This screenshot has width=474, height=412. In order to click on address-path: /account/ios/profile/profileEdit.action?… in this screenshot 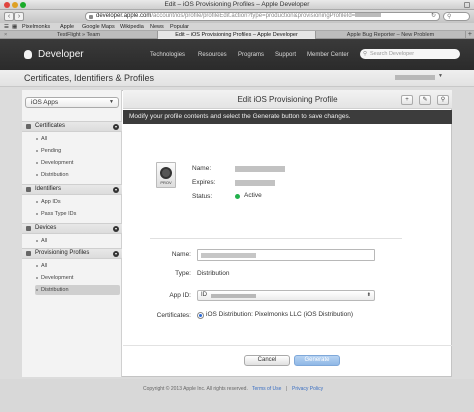, I will do `click(253, 16)`.